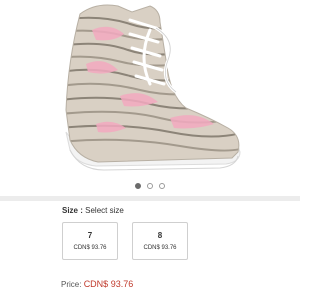  I want to click on price-label: Price:, so click(71, 284).